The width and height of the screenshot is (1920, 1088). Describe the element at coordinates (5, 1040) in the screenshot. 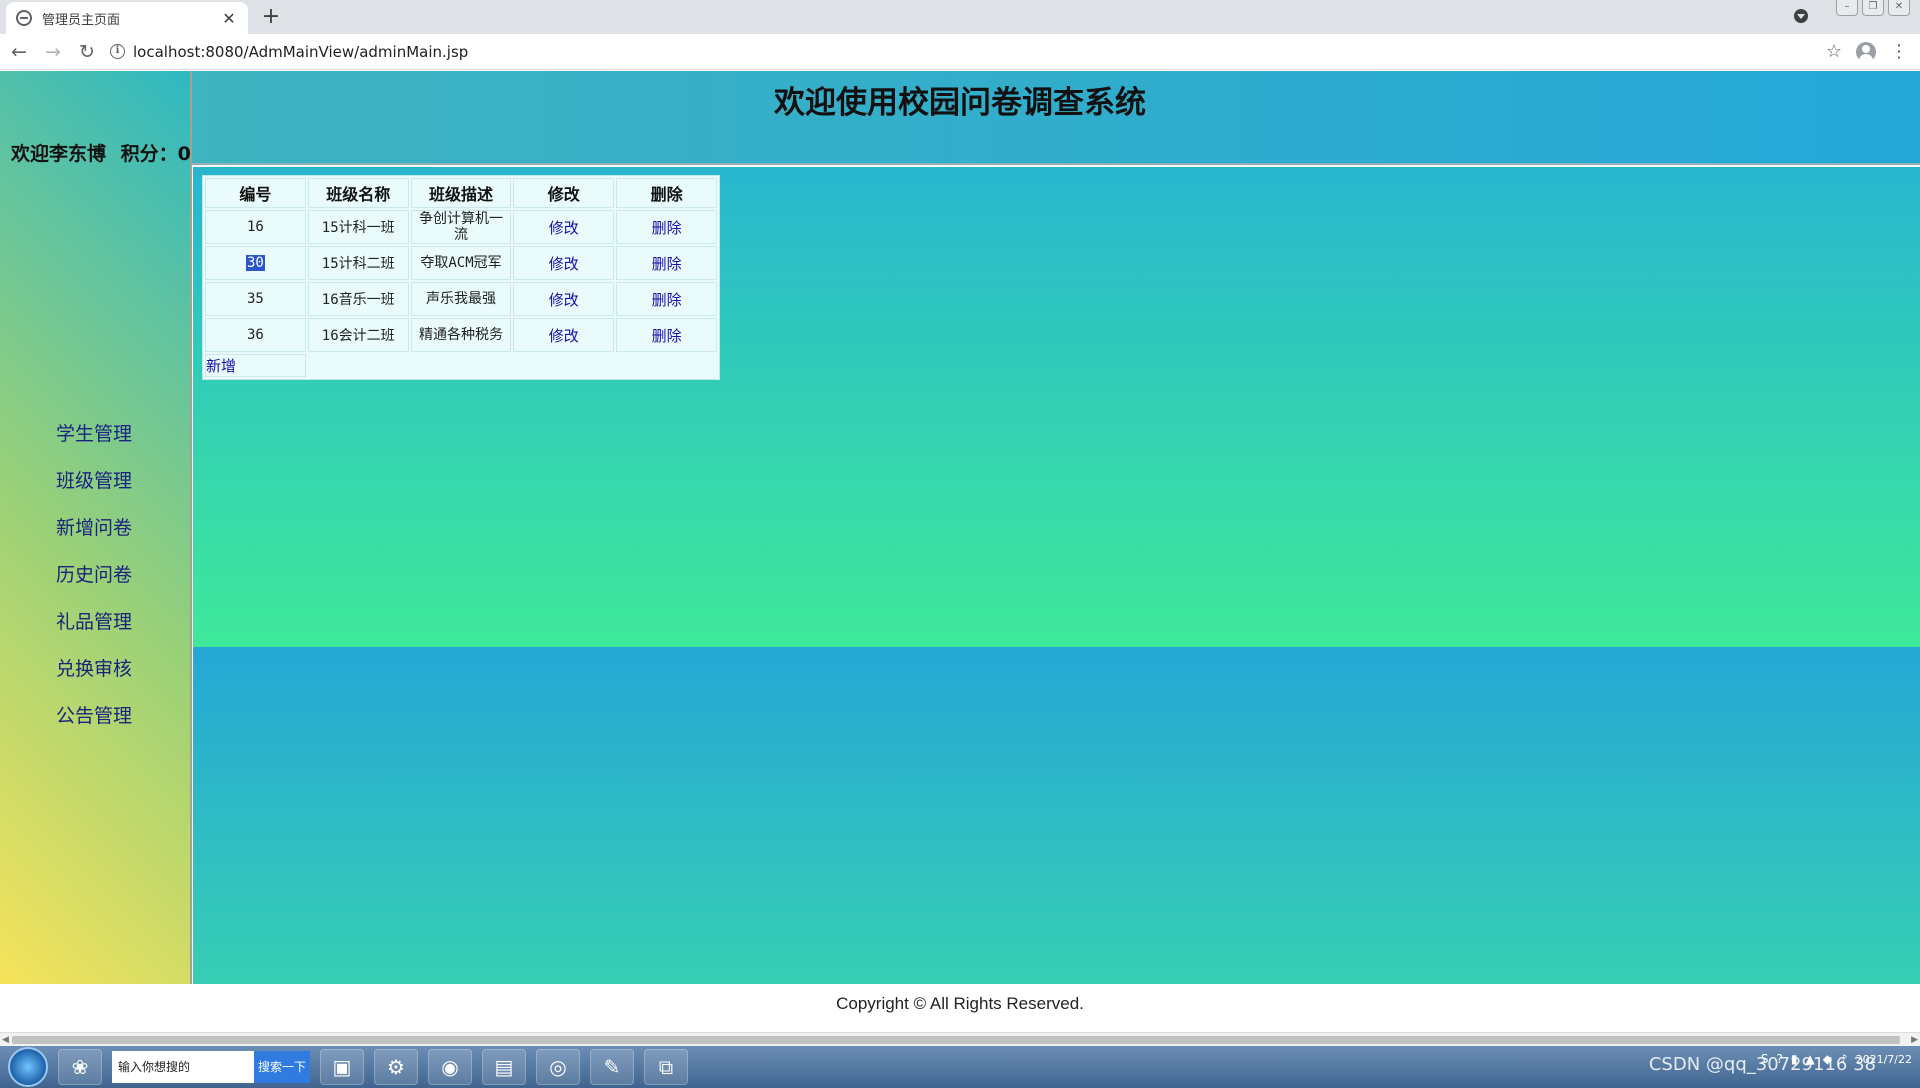

I see `scroll-left-icon: ◀` at that location.